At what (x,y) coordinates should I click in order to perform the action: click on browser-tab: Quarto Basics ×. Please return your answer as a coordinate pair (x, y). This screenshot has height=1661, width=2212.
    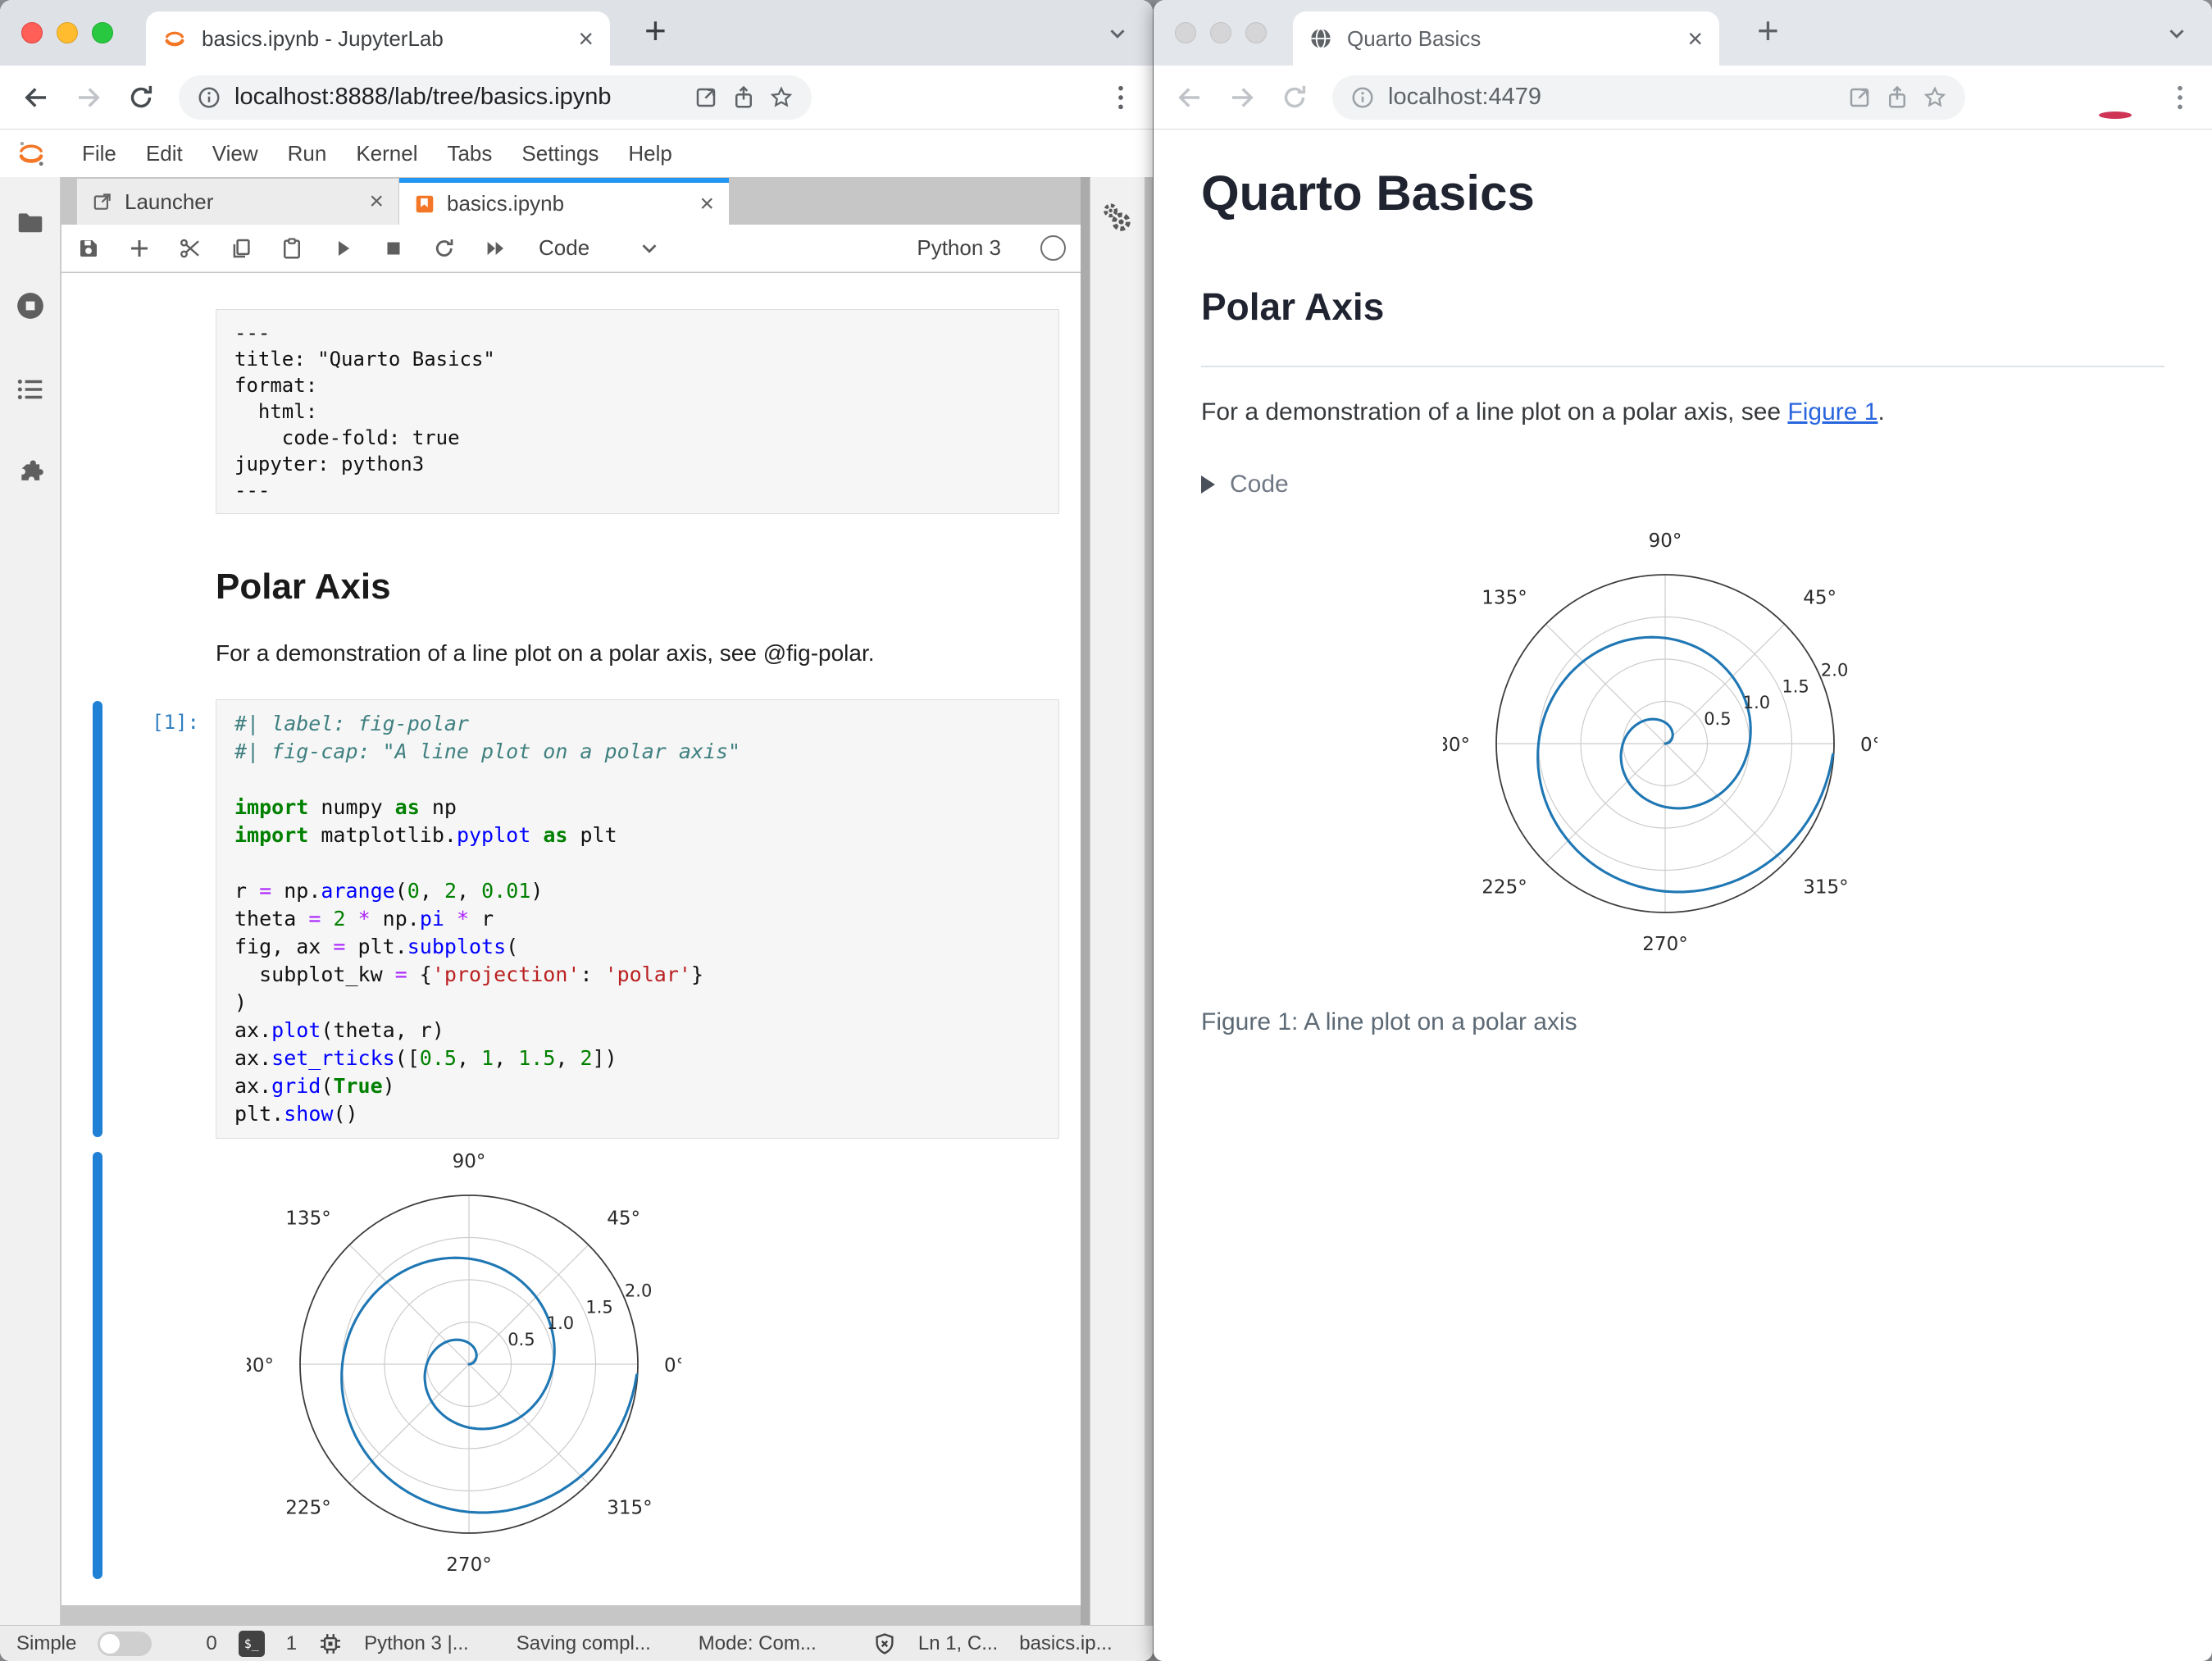
    Looking at the image, I should click on (1506, 38).